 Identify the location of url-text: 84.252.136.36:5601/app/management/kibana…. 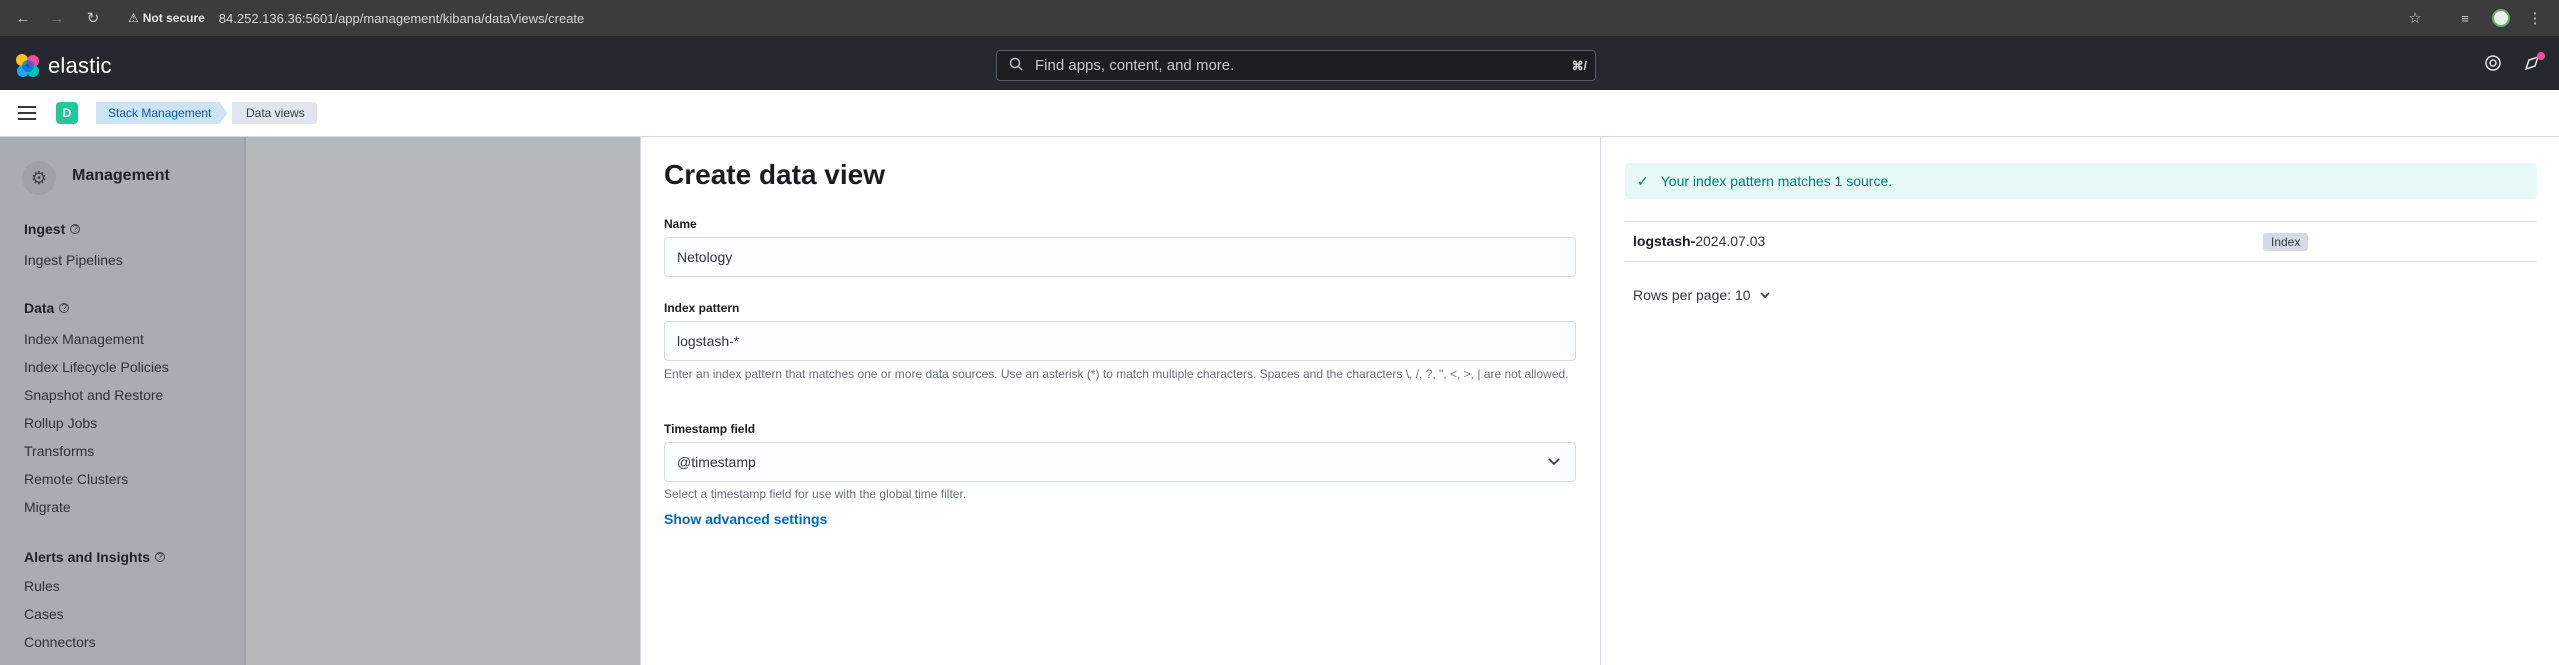
(401, 18).